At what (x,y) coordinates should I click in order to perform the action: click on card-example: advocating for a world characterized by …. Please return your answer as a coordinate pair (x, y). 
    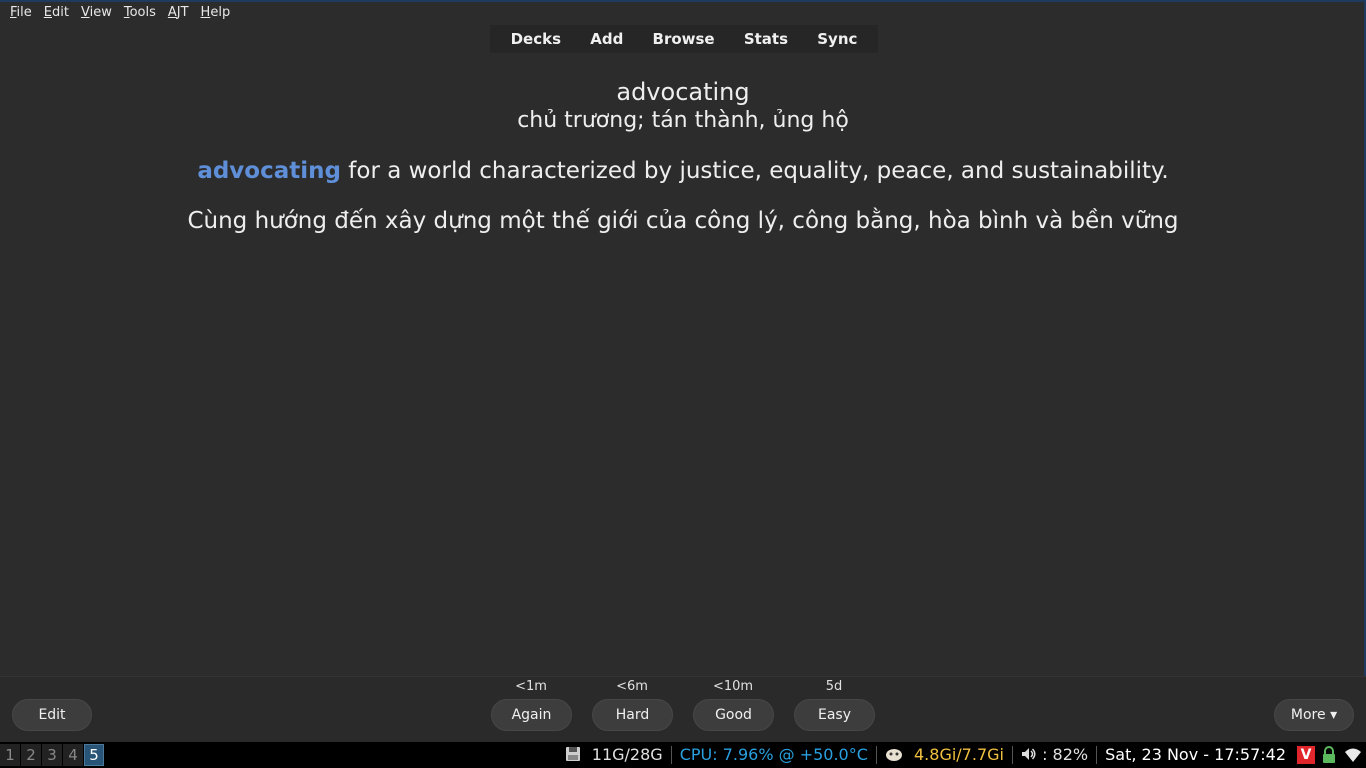
    Looking at the image, I should click on (683, 171).